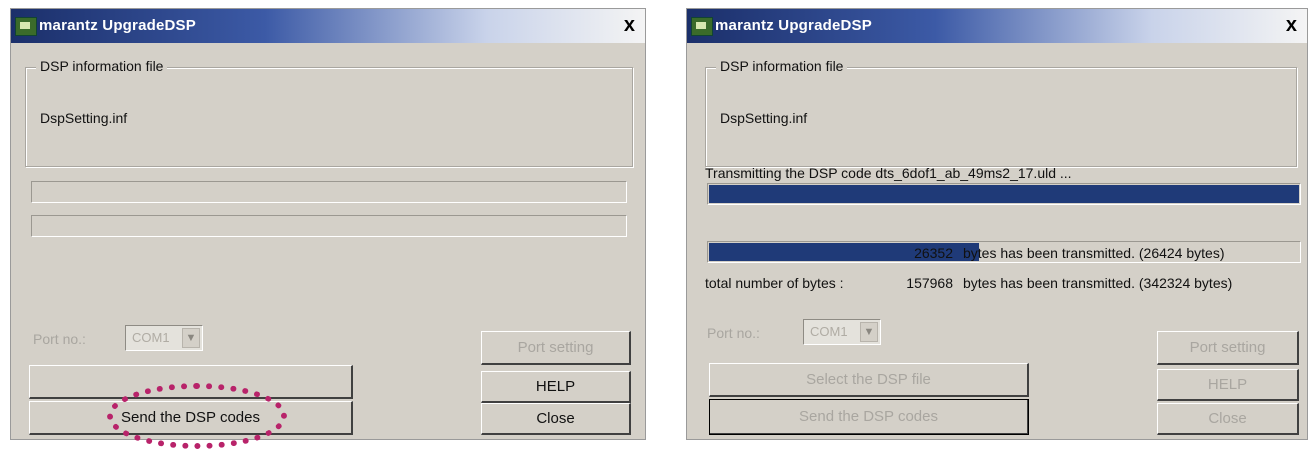  I want to click on total-bytes-count: 157968, so click(929, 283).